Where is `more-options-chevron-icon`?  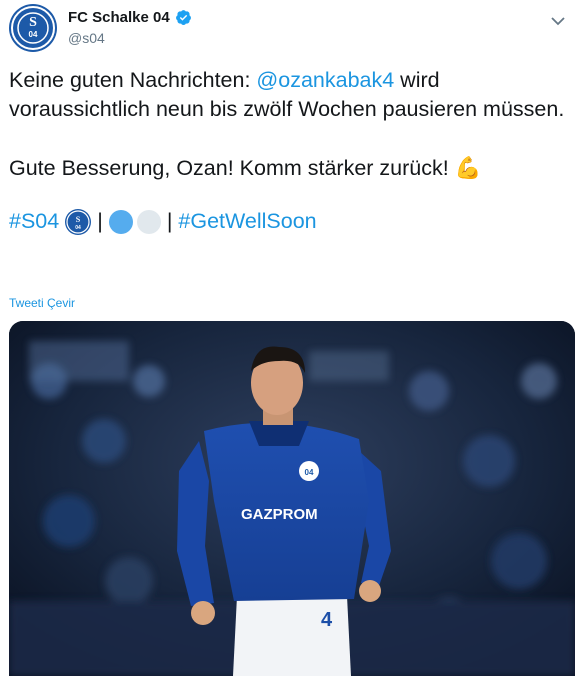
more-options-chevron-icon is located at coordinates (558, 21).